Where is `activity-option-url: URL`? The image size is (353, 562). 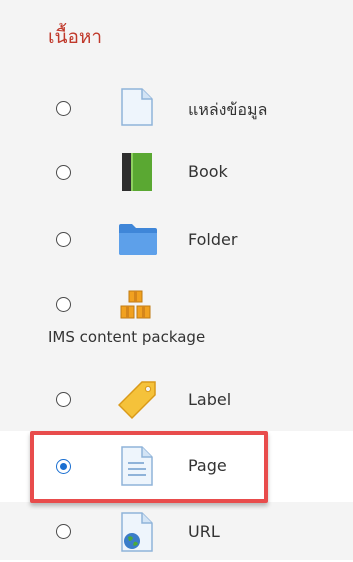 activity-option-url: URL is located at coordinates (176, 532).